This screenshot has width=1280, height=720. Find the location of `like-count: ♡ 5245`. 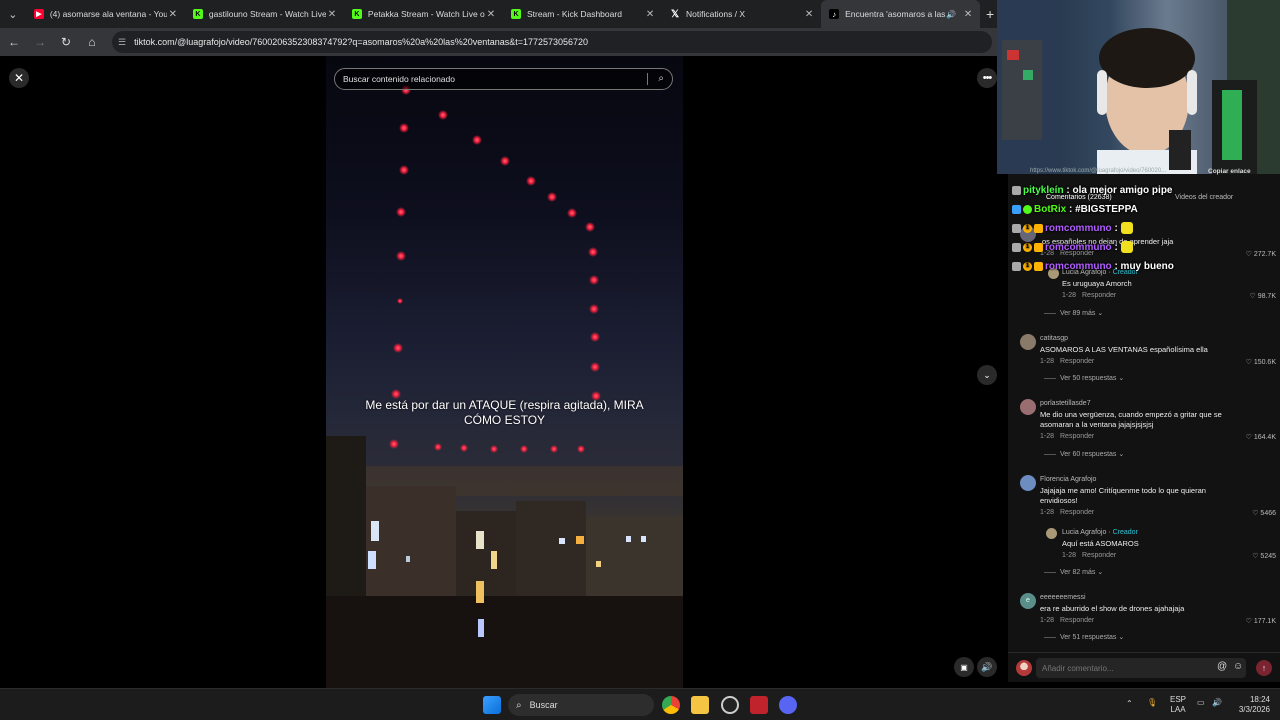

like-count: ♡ 5245 is located at coordinates (1264, 556).